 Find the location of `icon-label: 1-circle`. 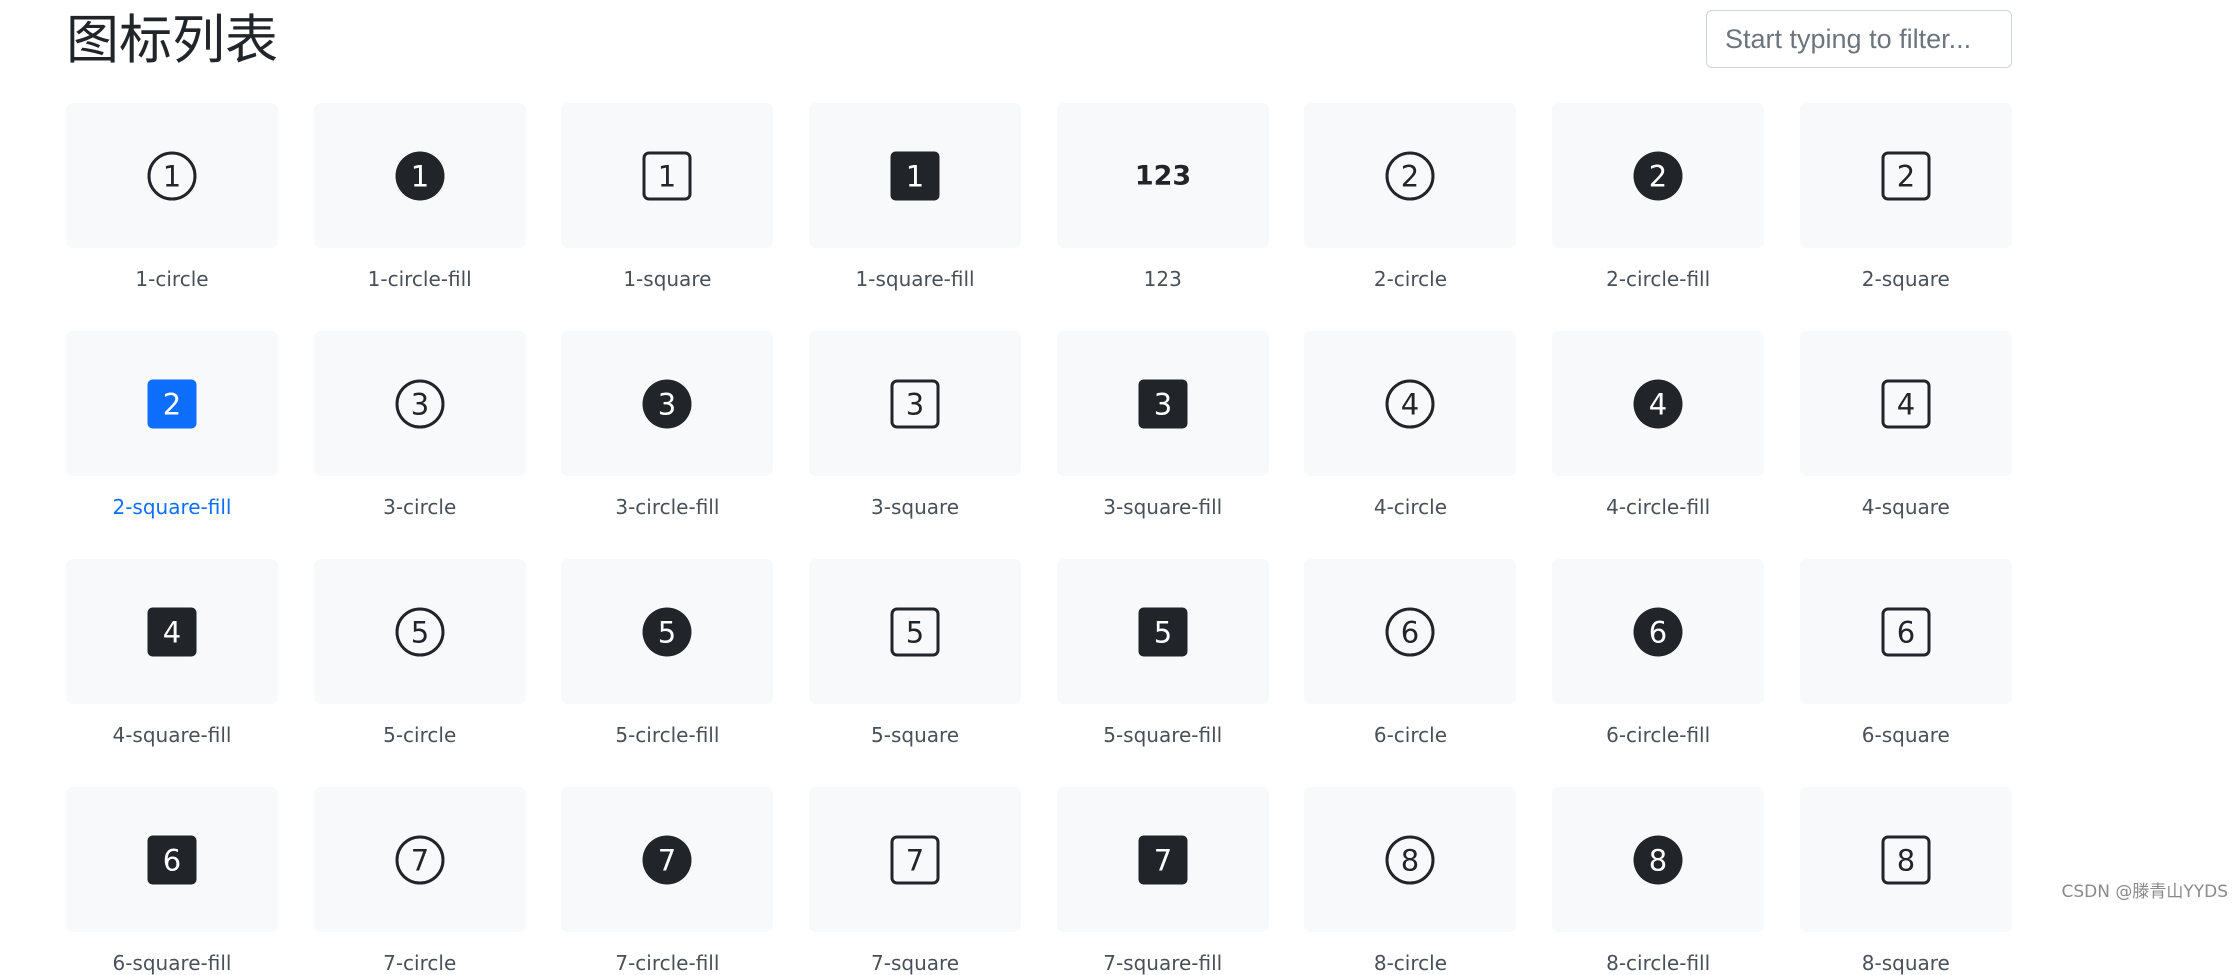

icon-label: 1-circle is located at coordinates (172, 279).